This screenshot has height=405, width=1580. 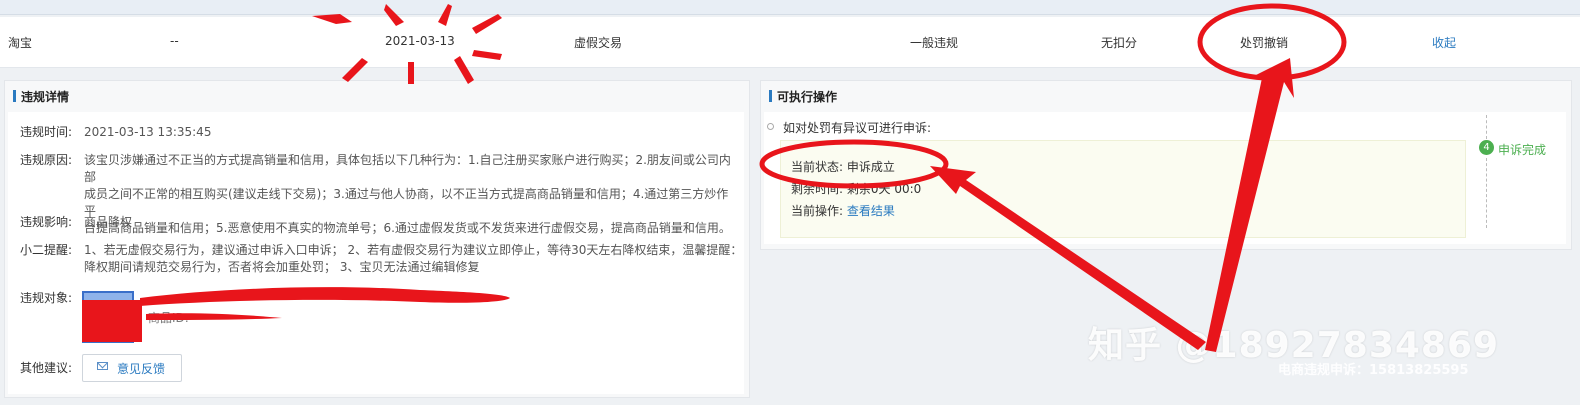 What do you see at coordinates (1522, 150) in the screenshot?
I see `step-label: 申诉完成` at bounding box center [1522, 150].